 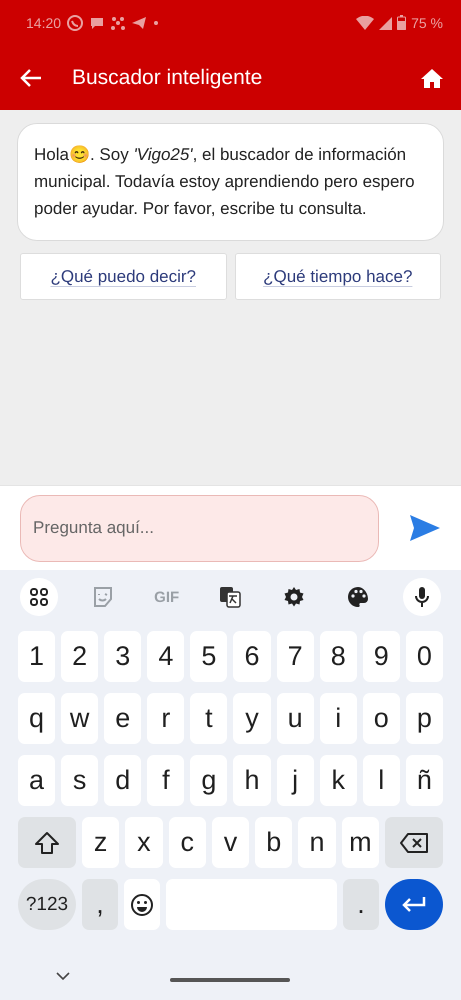 I want to click on key: l, so click(x=381, y=780).